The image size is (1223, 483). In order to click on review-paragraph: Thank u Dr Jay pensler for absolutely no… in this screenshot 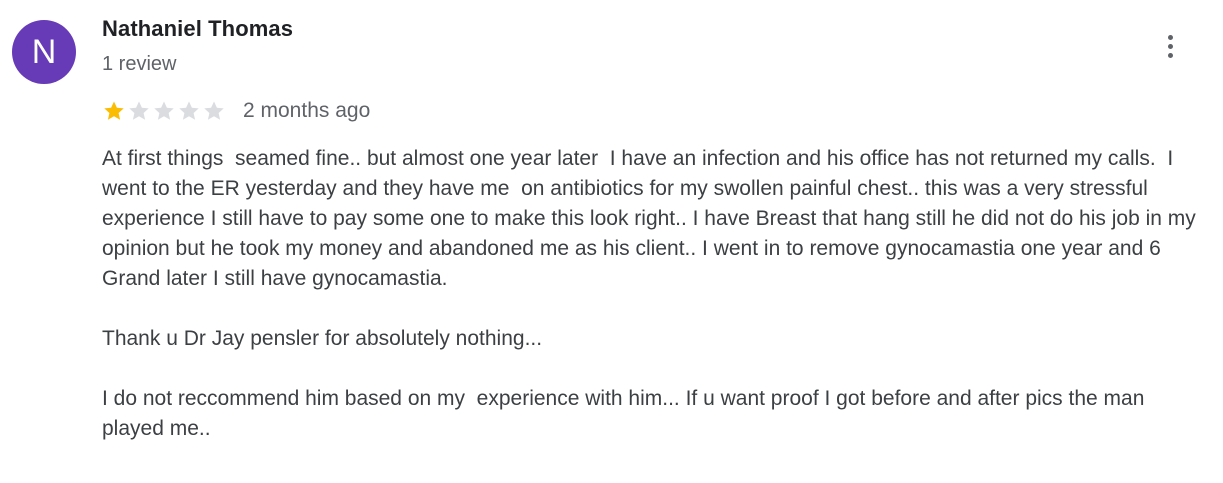, I will do `click(322, 338)`.